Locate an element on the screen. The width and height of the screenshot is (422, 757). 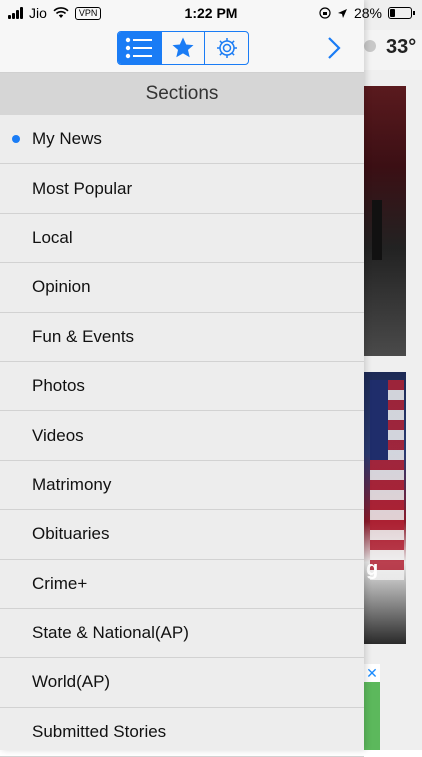
settings-tab is located at coordinates (226, 48).